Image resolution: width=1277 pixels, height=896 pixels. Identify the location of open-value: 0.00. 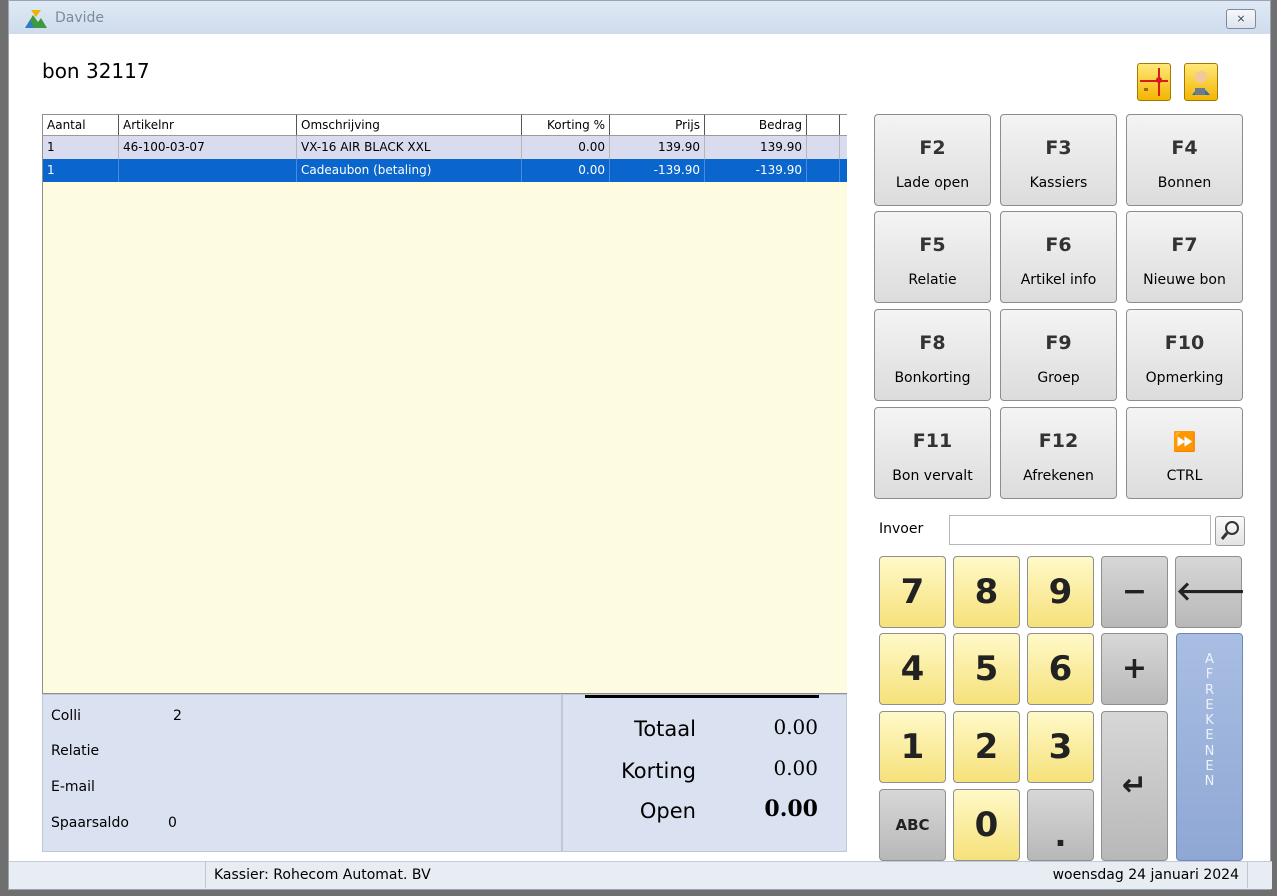
(791, 809).